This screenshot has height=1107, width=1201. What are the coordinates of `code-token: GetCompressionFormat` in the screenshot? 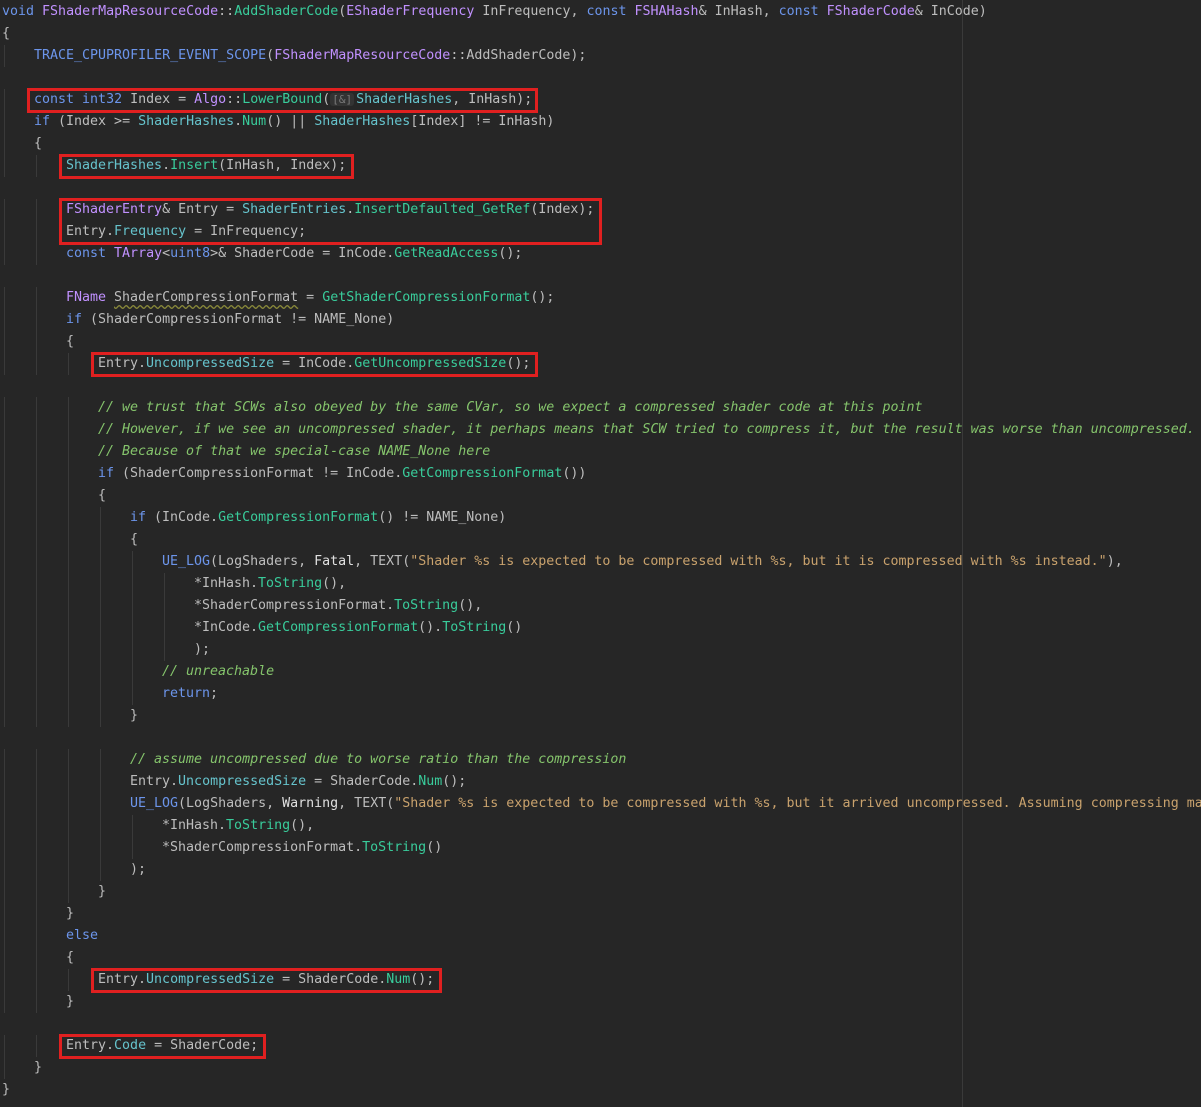 It's located at (338, 627).